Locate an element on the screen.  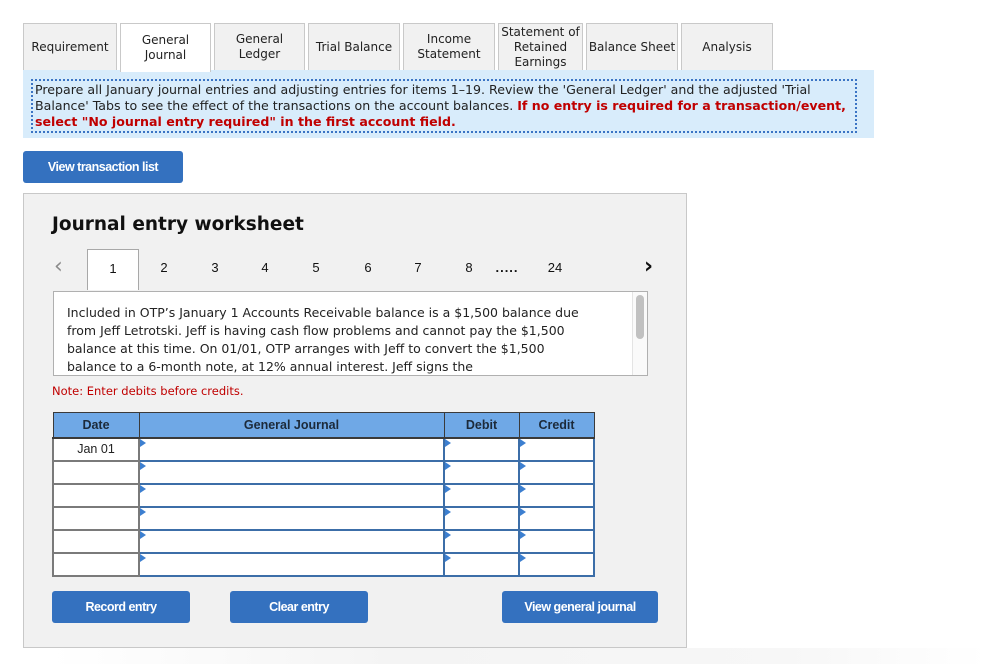
tab-label: Analysis is located at coordinates (727, 46).